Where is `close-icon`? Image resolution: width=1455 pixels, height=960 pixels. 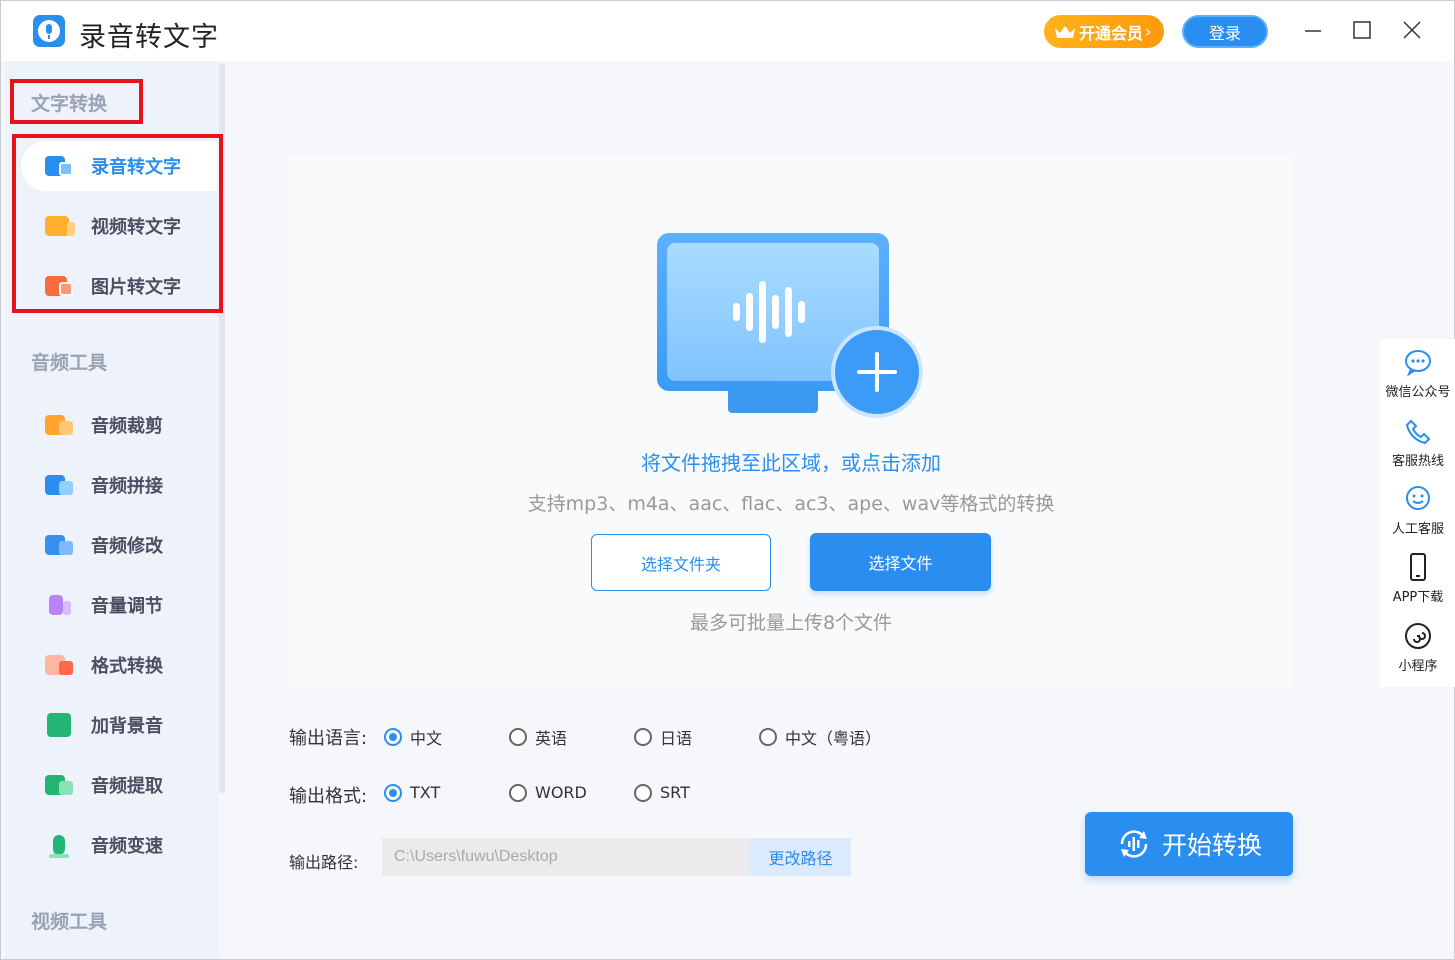 close-icon is located at coordinates (1412, 30).